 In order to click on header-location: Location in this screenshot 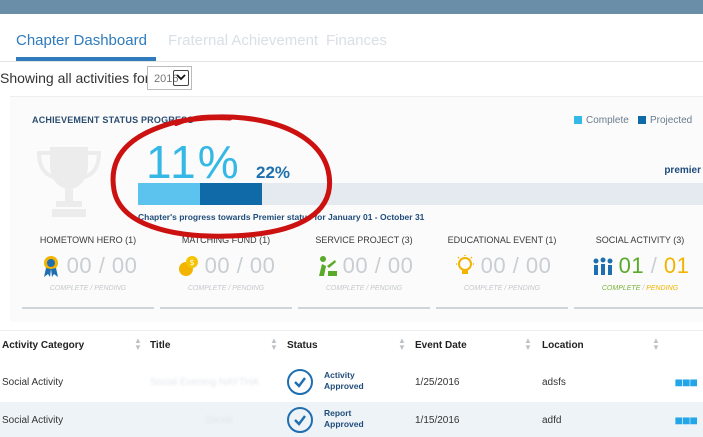, I will do `click(563, 345)`.